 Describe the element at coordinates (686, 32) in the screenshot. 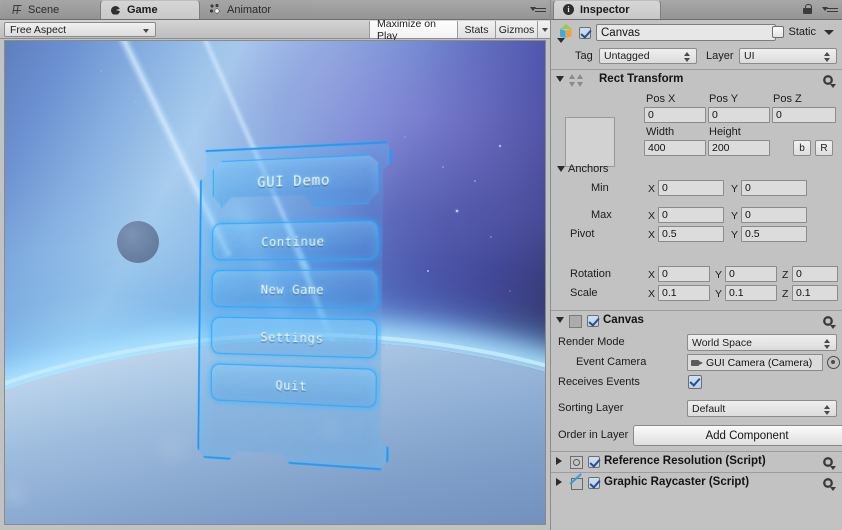

I see `gameobject-name-field: Canvas` at that location.